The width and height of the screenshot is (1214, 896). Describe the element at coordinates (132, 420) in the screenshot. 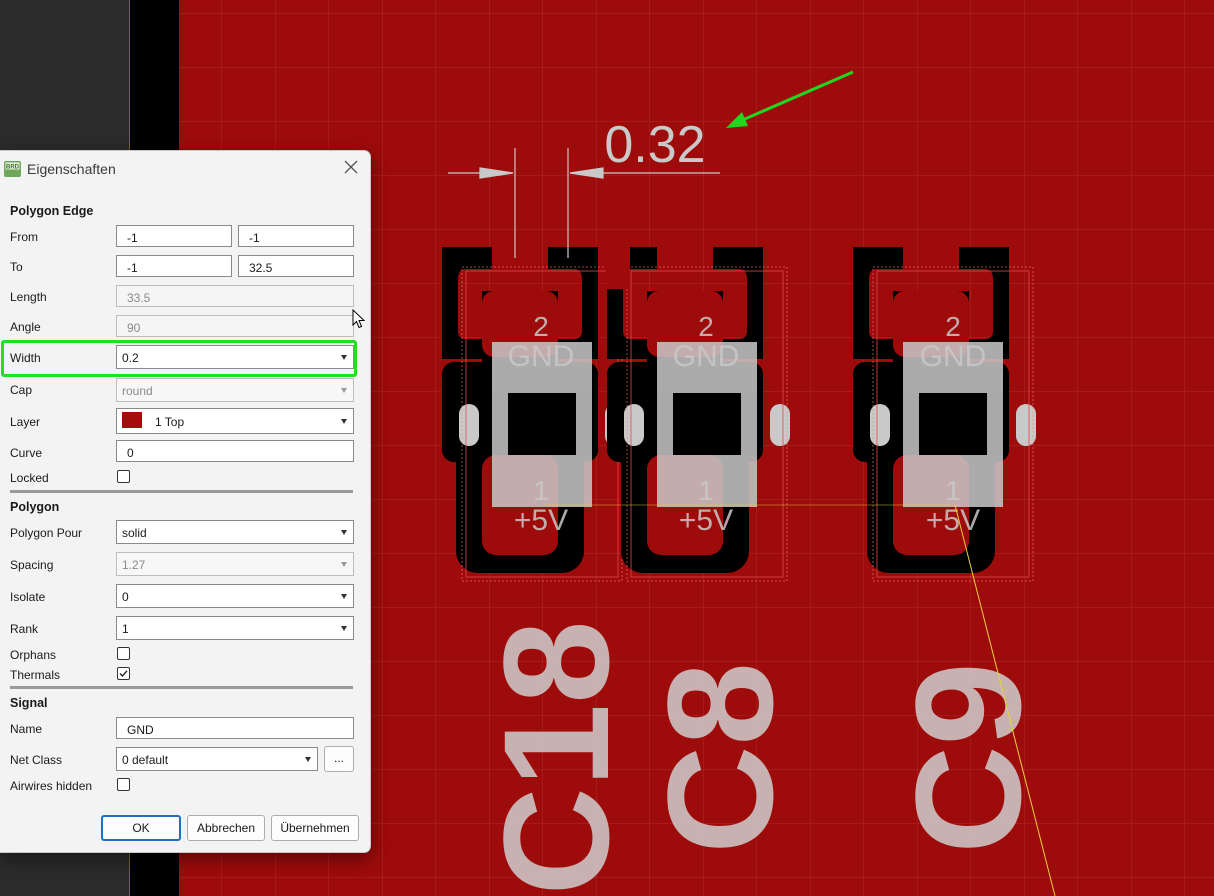

I see `layer-color-swatch` at that location.